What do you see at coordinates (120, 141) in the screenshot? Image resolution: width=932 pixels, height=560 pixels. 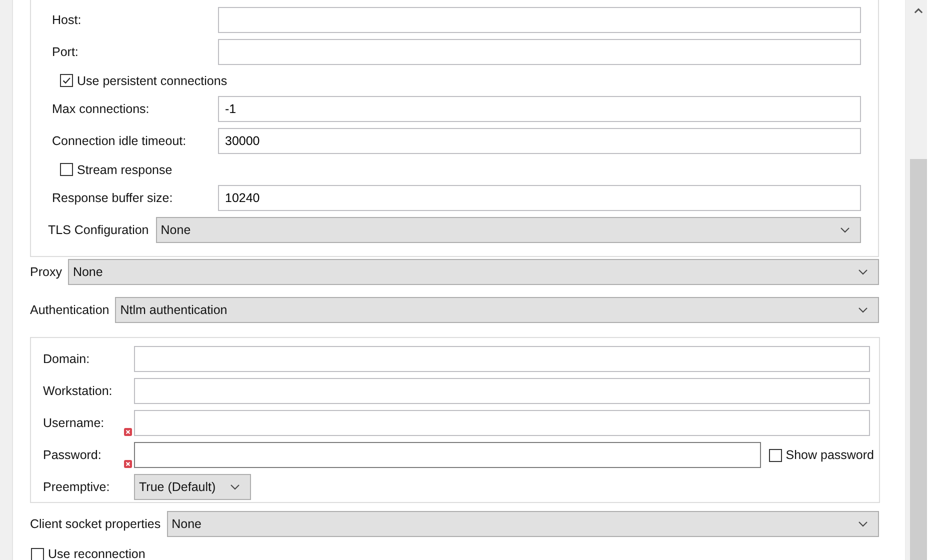 I see `field-label: Connection idle timeout:` at bounding box center [120, 141].